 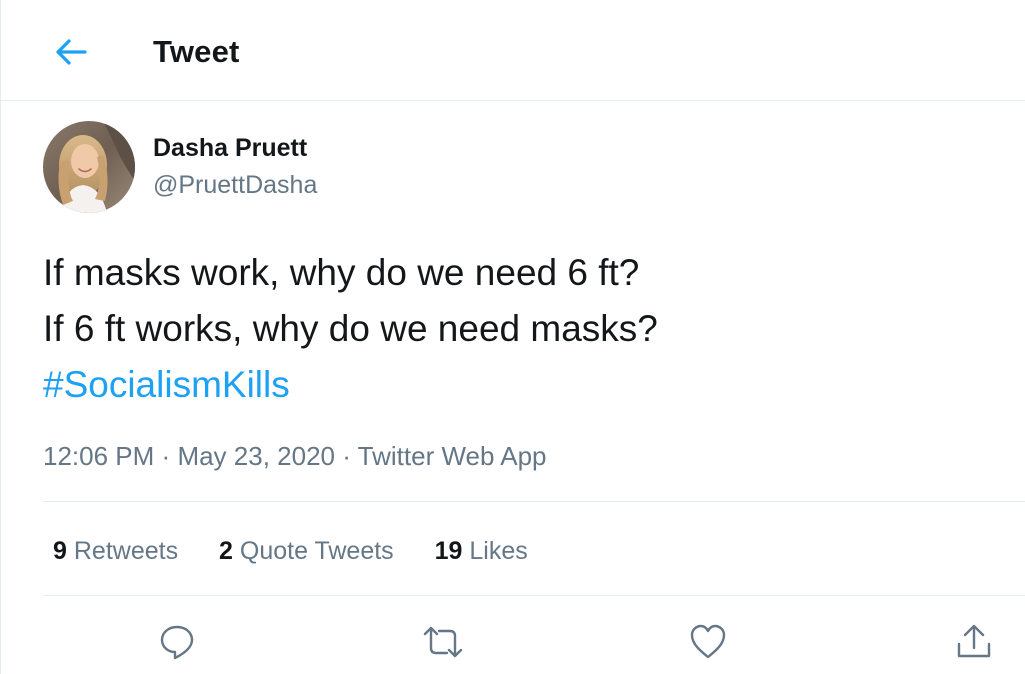 I want to click on quote-tweets-count: 2, so click(x=226, y=551).